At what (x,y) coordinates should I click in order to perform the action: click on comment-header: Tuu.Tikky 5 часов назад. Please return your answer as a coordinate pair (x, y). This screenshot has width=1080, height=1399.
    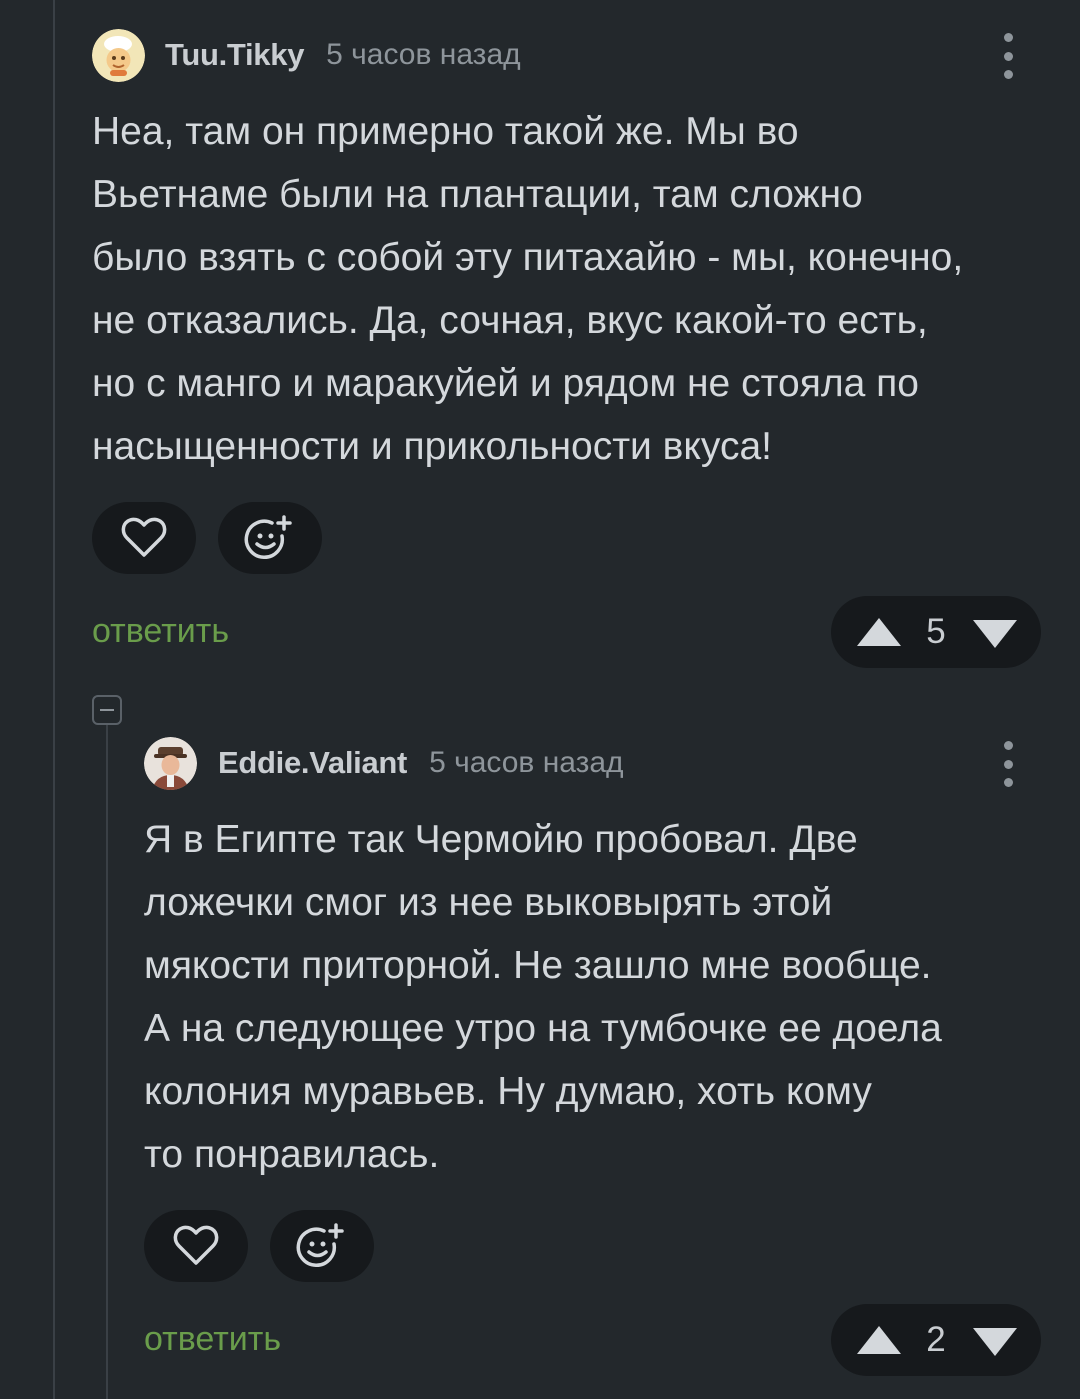
    Looking at the image, I should click on (306, 55).